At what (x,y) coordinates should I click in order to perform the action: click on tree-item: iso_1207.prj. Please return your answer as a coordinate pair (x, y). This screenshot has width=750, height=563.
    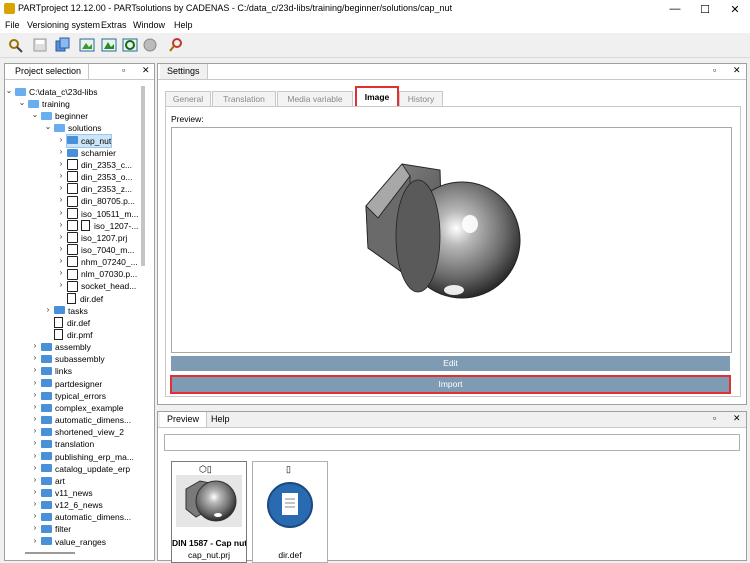
    Looking at the image, I should click on (97, 238).